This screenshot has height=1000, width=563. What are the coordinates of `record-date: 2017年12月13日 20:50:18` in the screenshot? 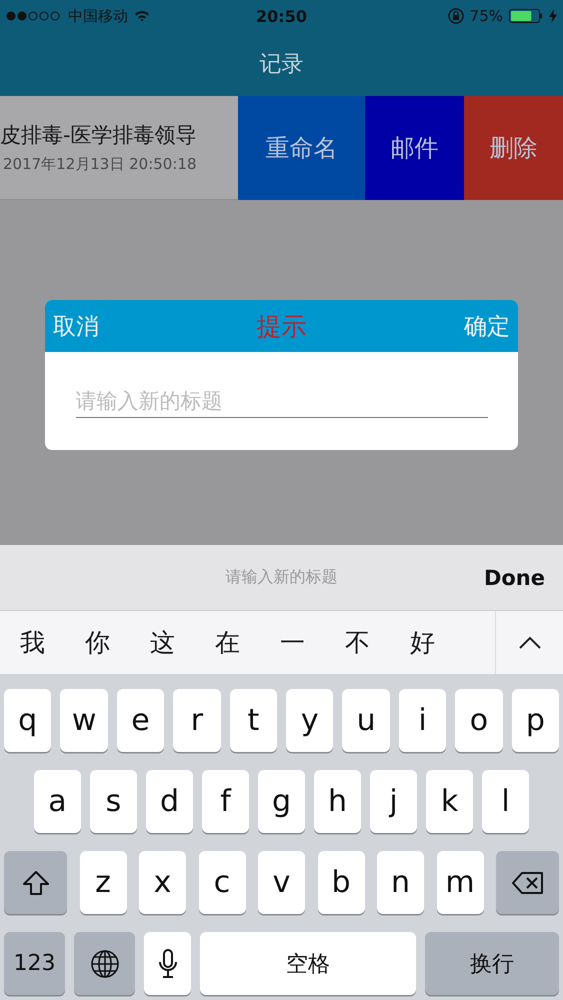 It's located at (100, 164).